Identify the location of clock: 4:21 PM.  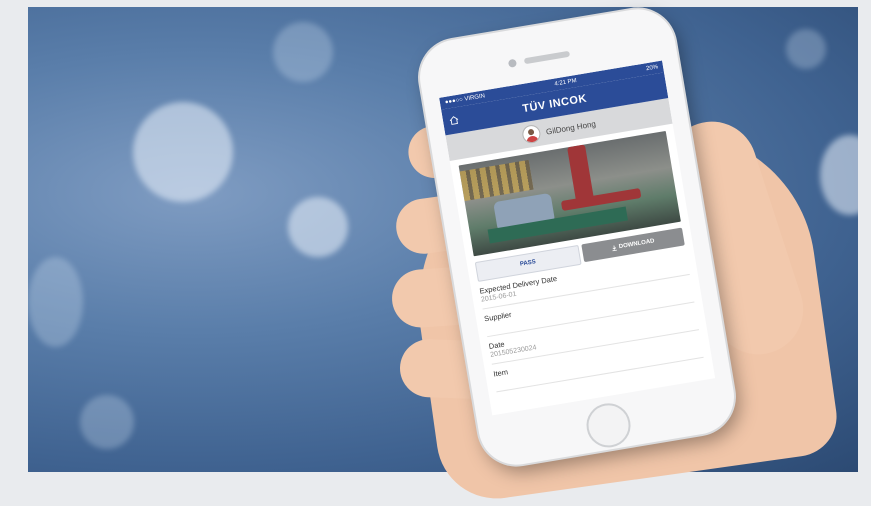
(566, 82).